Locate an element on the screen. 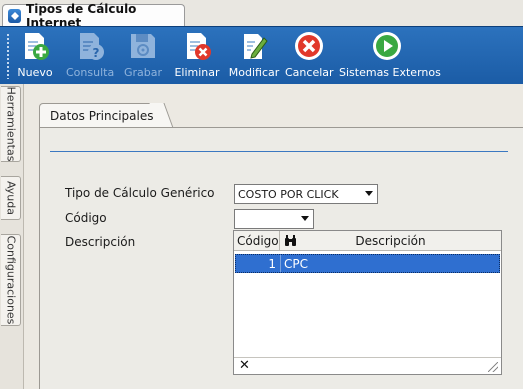 The width and height of the screenshot is (523, 389). resize-grip-icon is located at coordinates (493, 367).